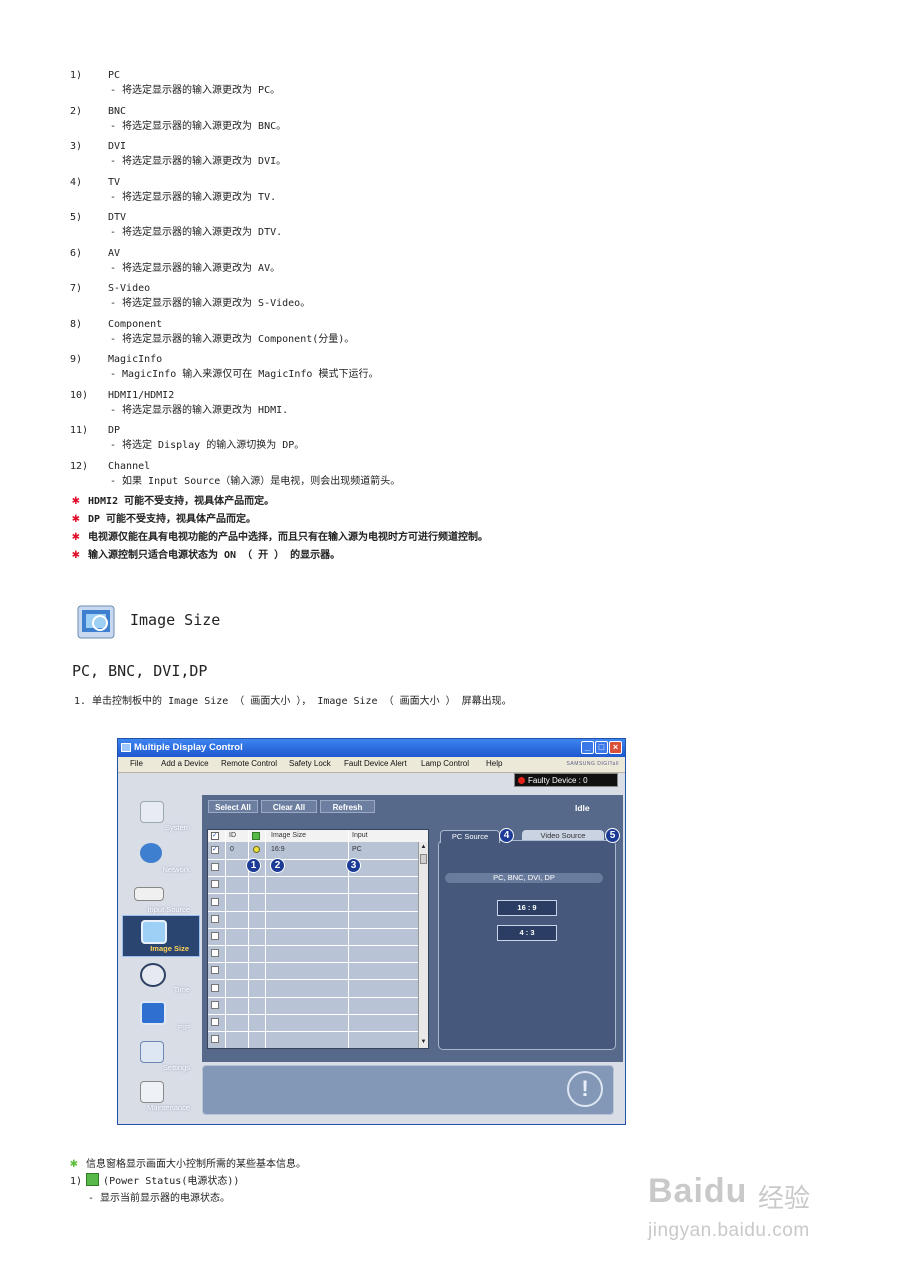 The height and width of the screenshot is (1280, 905). What do you see at coordinates (527, 945) in the screenshot?
I see `pc-source-panel: PC, BNC, DVI, DP 16 : 9 4 : 3` at bounding box center [527, 945].